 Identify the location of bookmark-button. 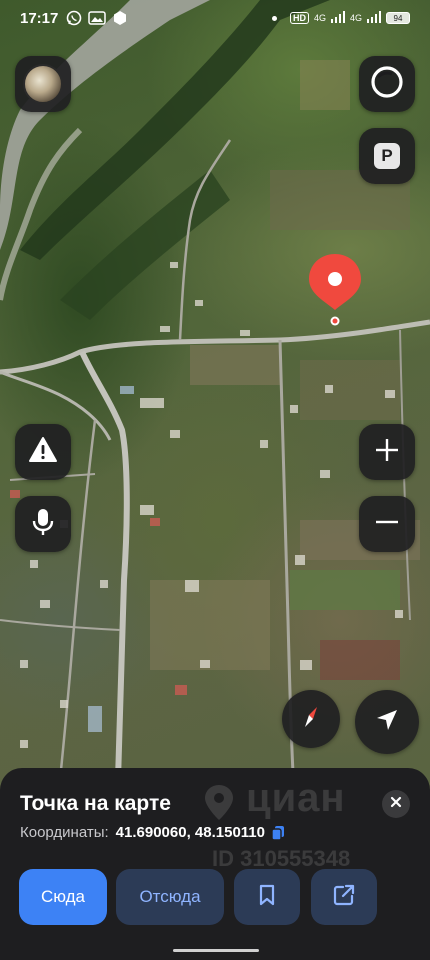
(267, 897).